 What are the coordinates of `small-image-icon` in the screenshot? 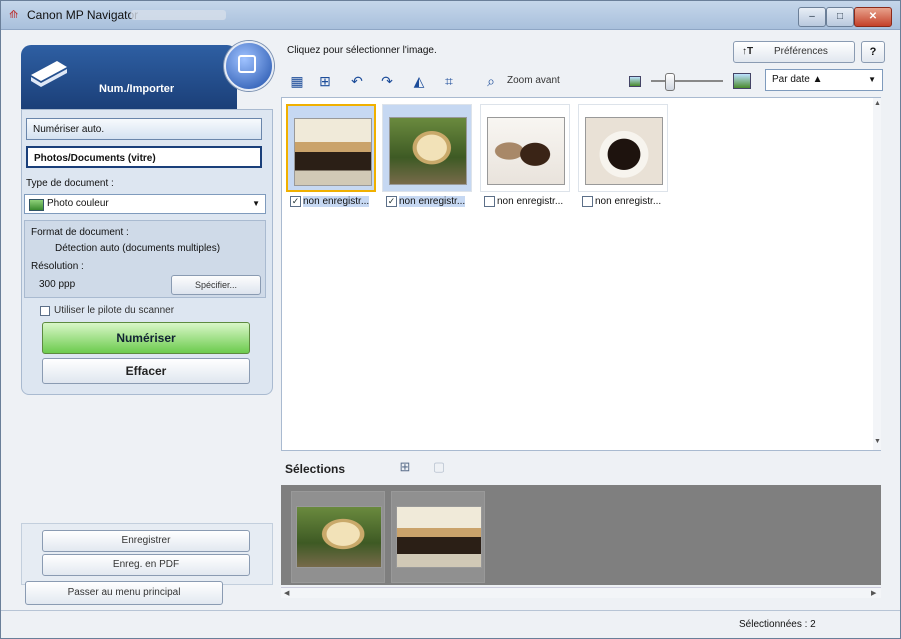 It's located at (635, 81).